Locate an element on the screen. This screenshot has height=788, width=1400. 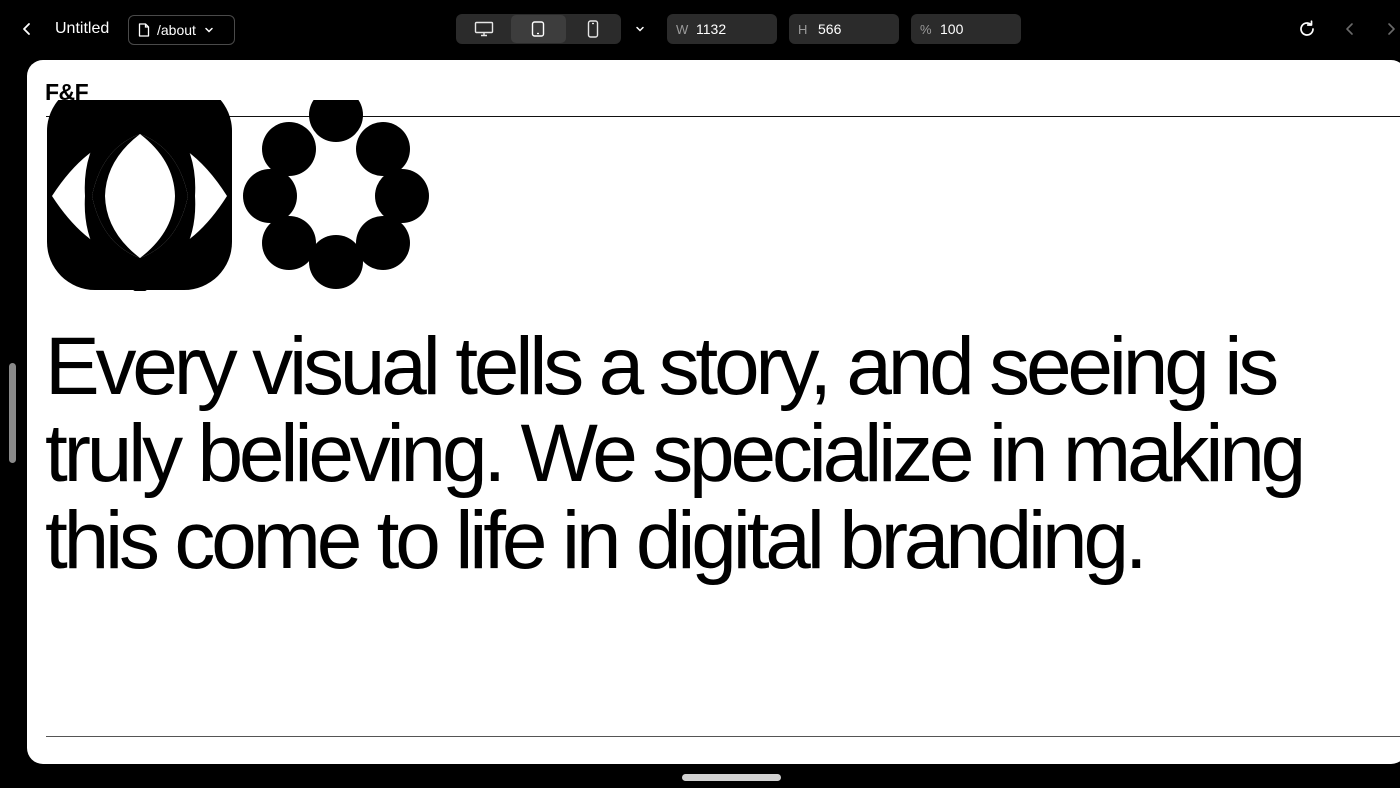
back-icon is located at coordinates (26, 29).